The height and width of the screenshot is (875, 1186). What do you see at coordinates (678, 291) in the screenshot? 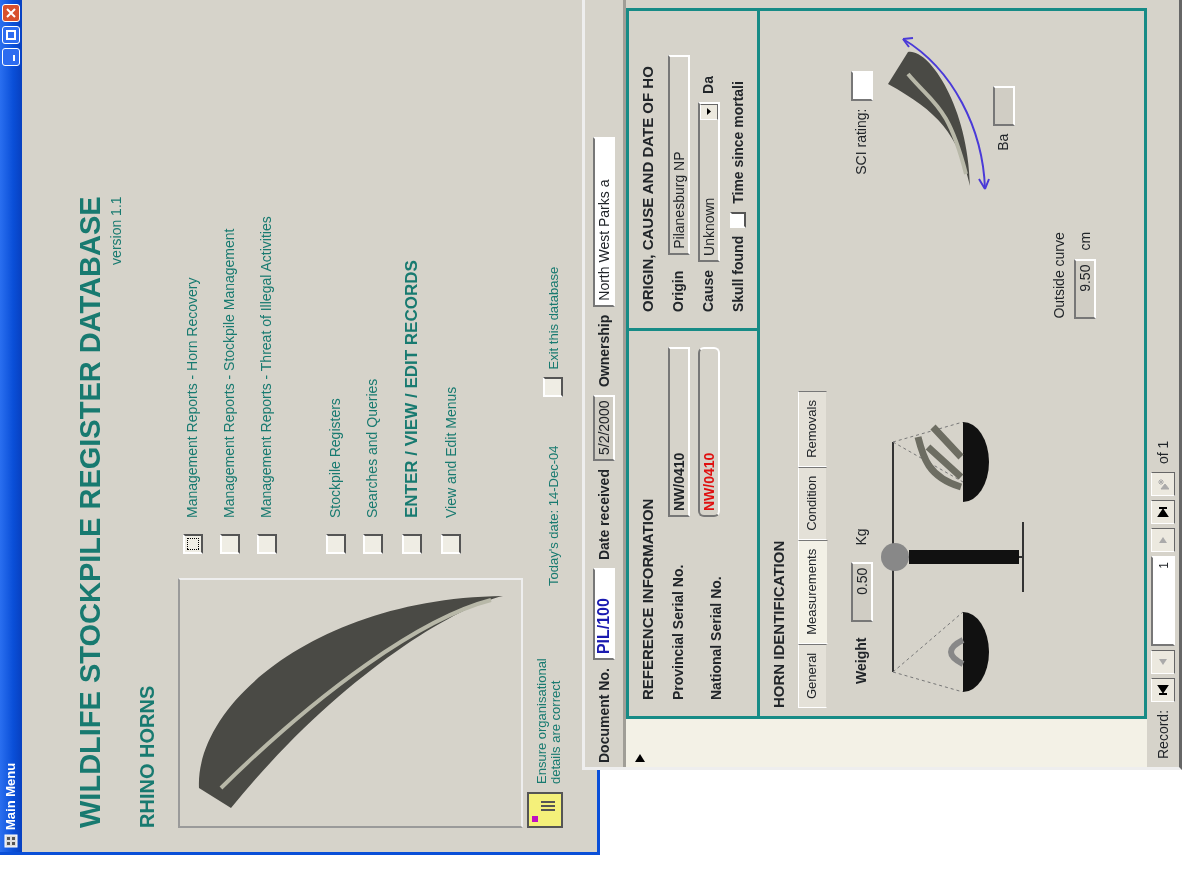
I see `field-label: Origin` at bounding box center [678, 291].